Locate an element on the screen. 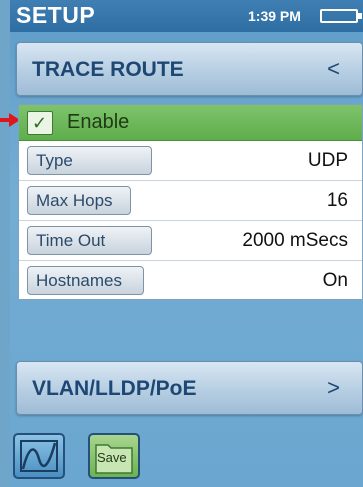  clock: 1:39 PM is located at coordinates (274, 16).